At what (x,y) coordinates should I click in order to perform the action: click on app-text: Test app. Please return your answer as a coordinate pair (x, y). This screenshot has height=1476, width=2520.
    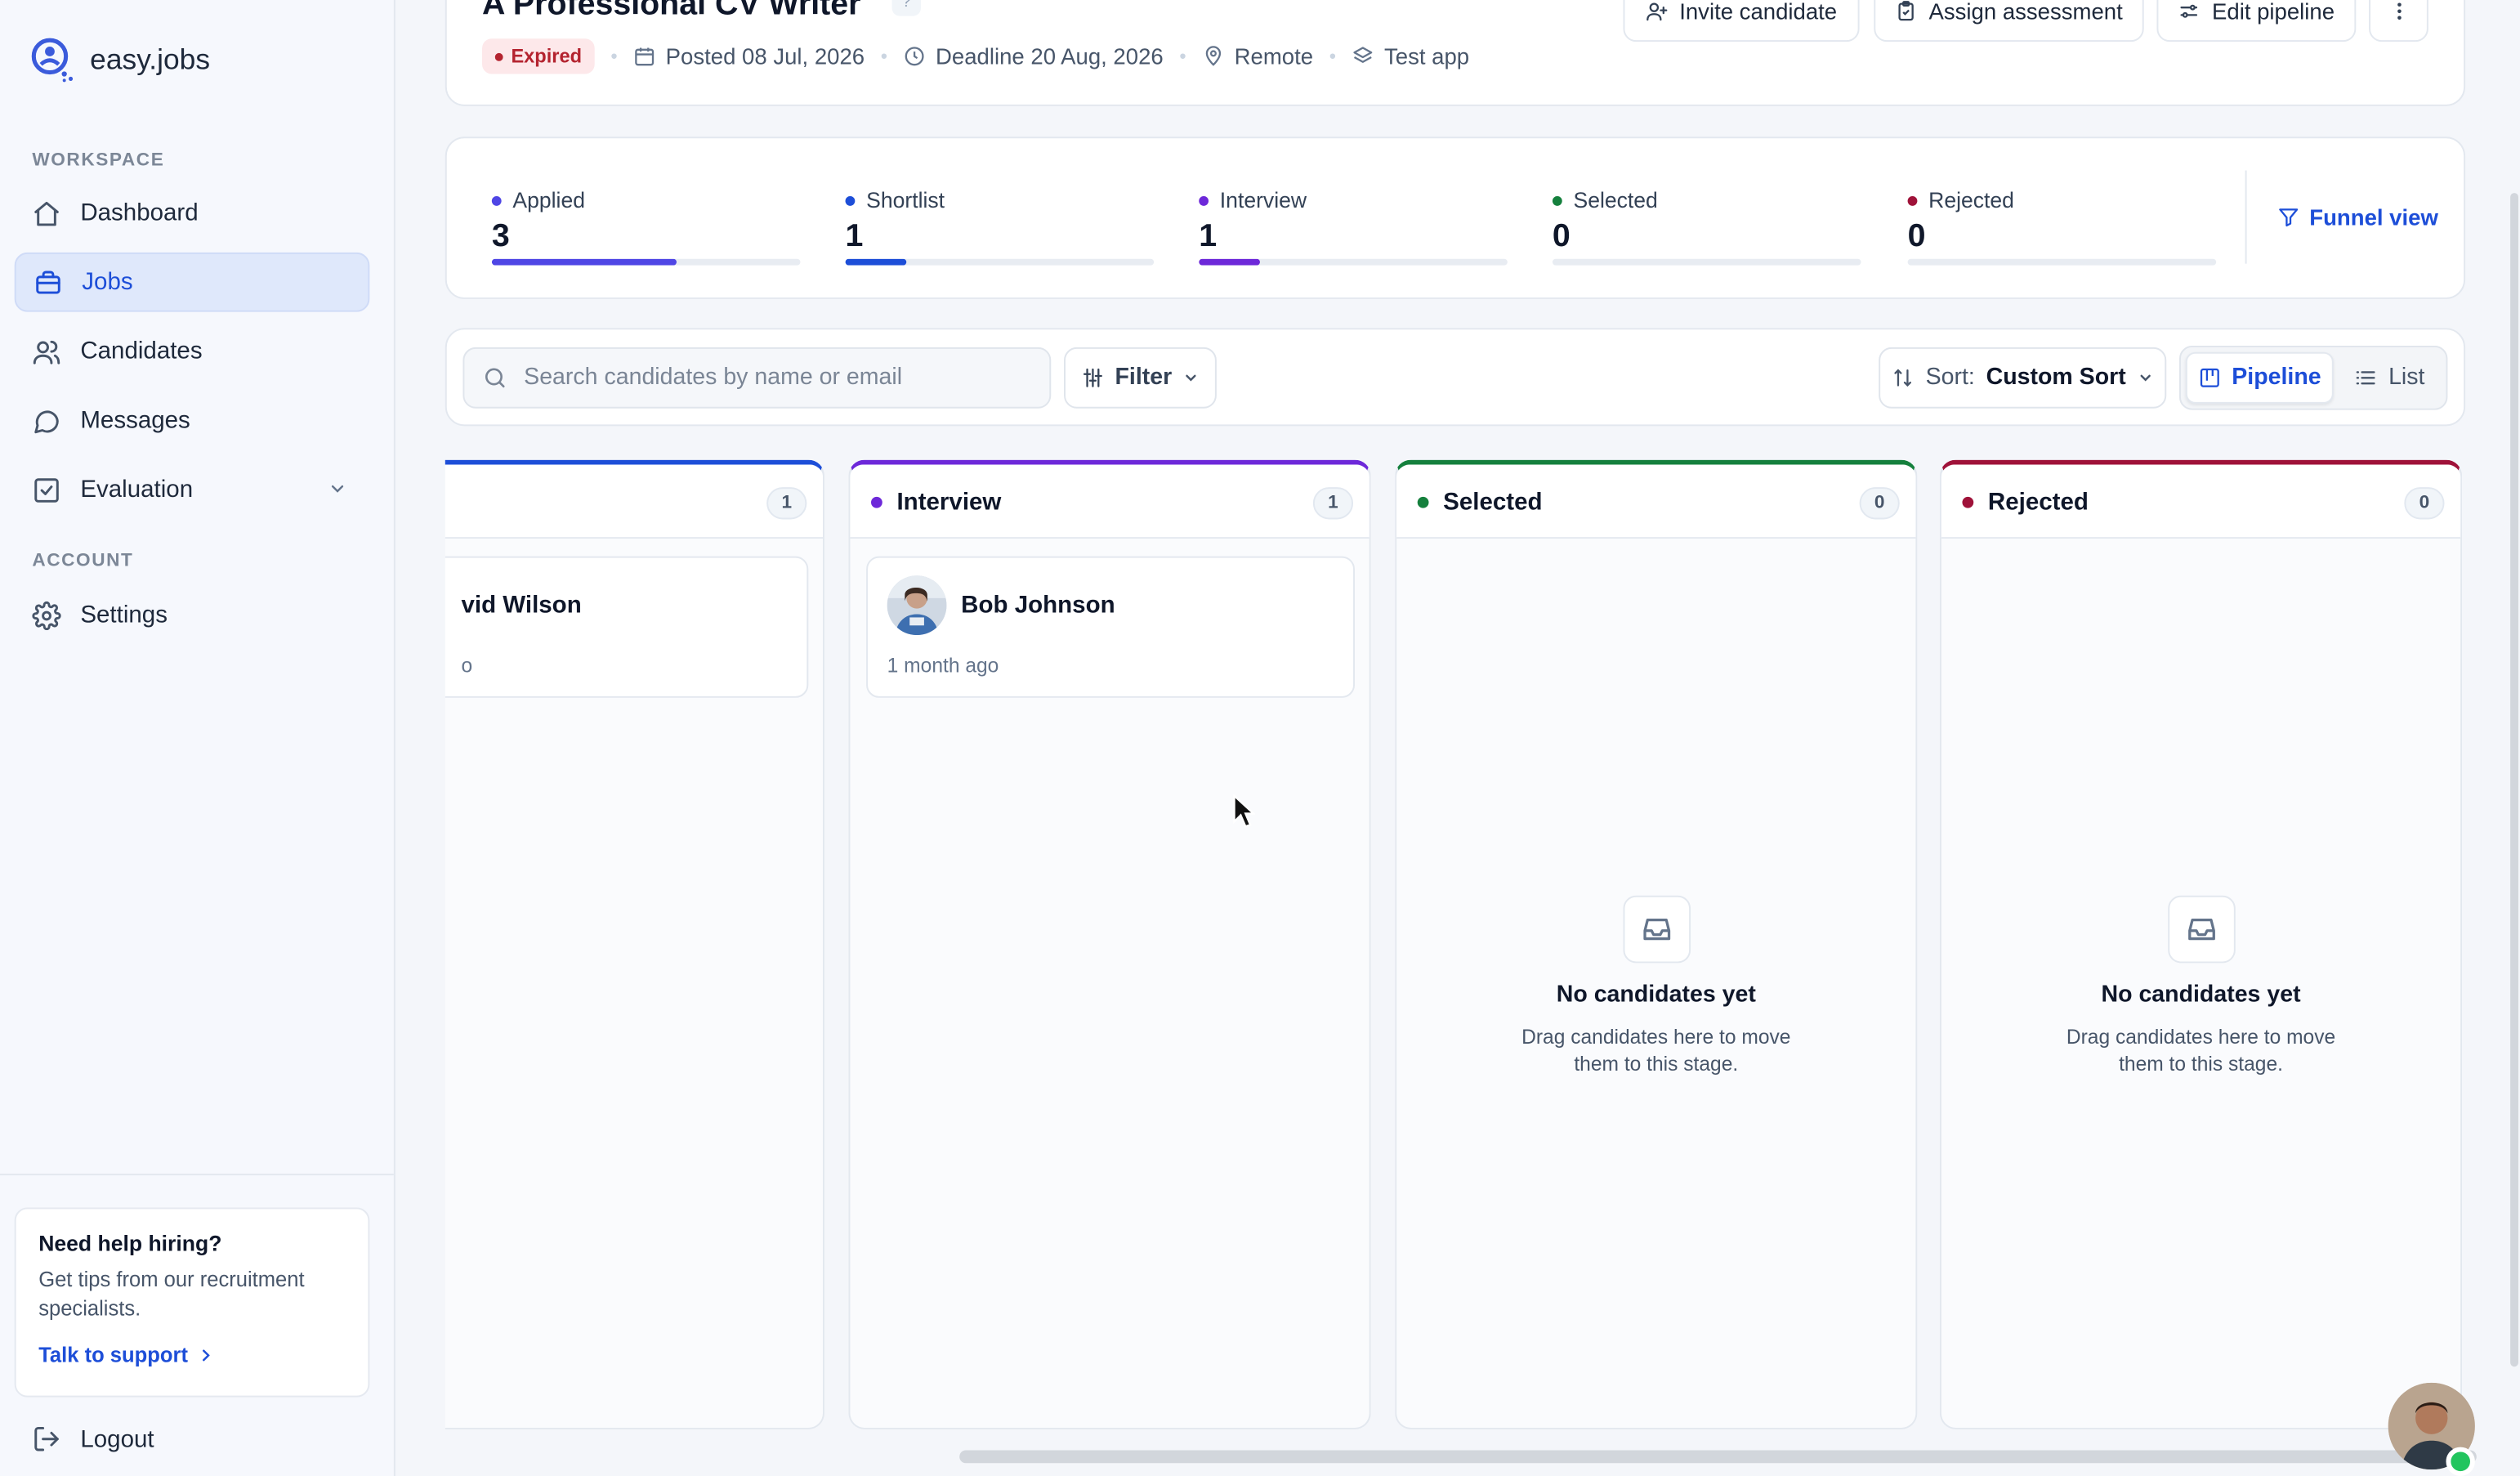
    Looking at the image, I should click on (1427, 56).